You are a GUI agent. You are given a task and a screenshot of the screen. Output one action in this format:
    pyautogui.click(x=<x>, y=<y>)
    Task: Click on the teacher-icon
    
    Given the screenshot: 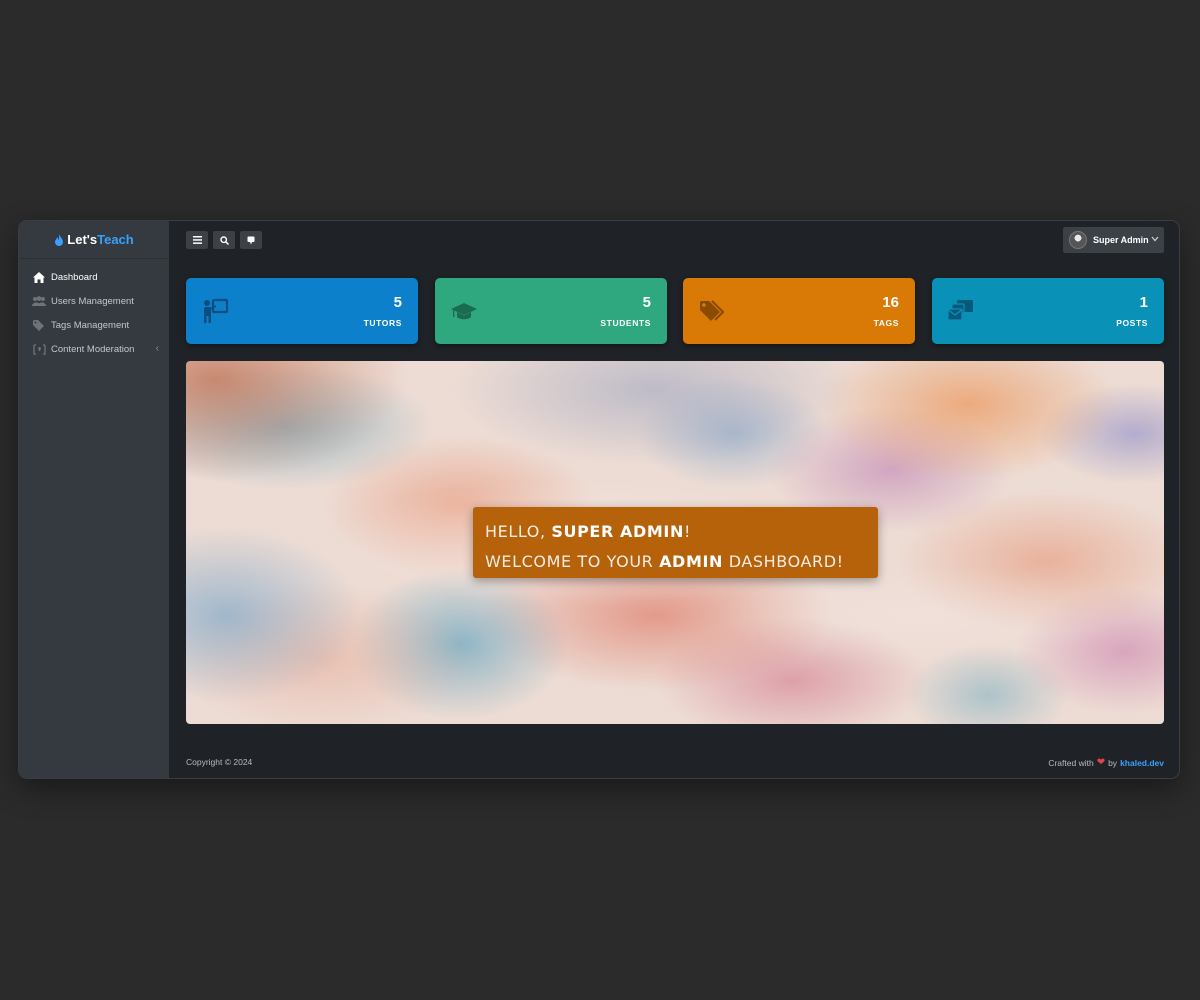 What is the action you would take?
    pyautogui.click(x=216, y=310)
    